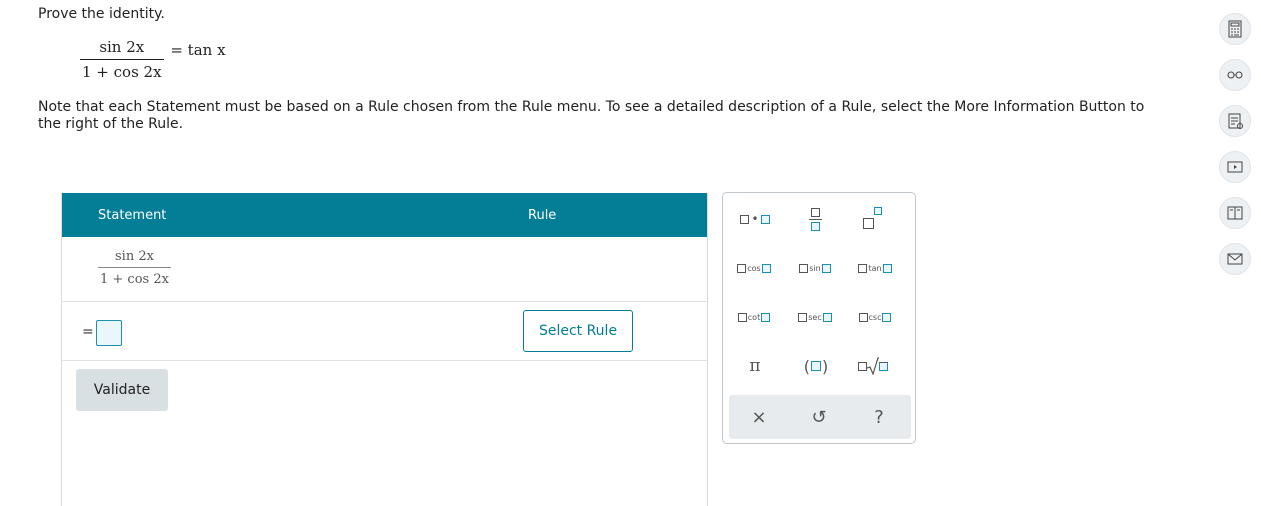 The height and width of the screenshot is (506, 1261). Describe the element at coordinates (134, 277) in the screenshot. I see `statement-denominator: 1 + cos 2x` at that location.